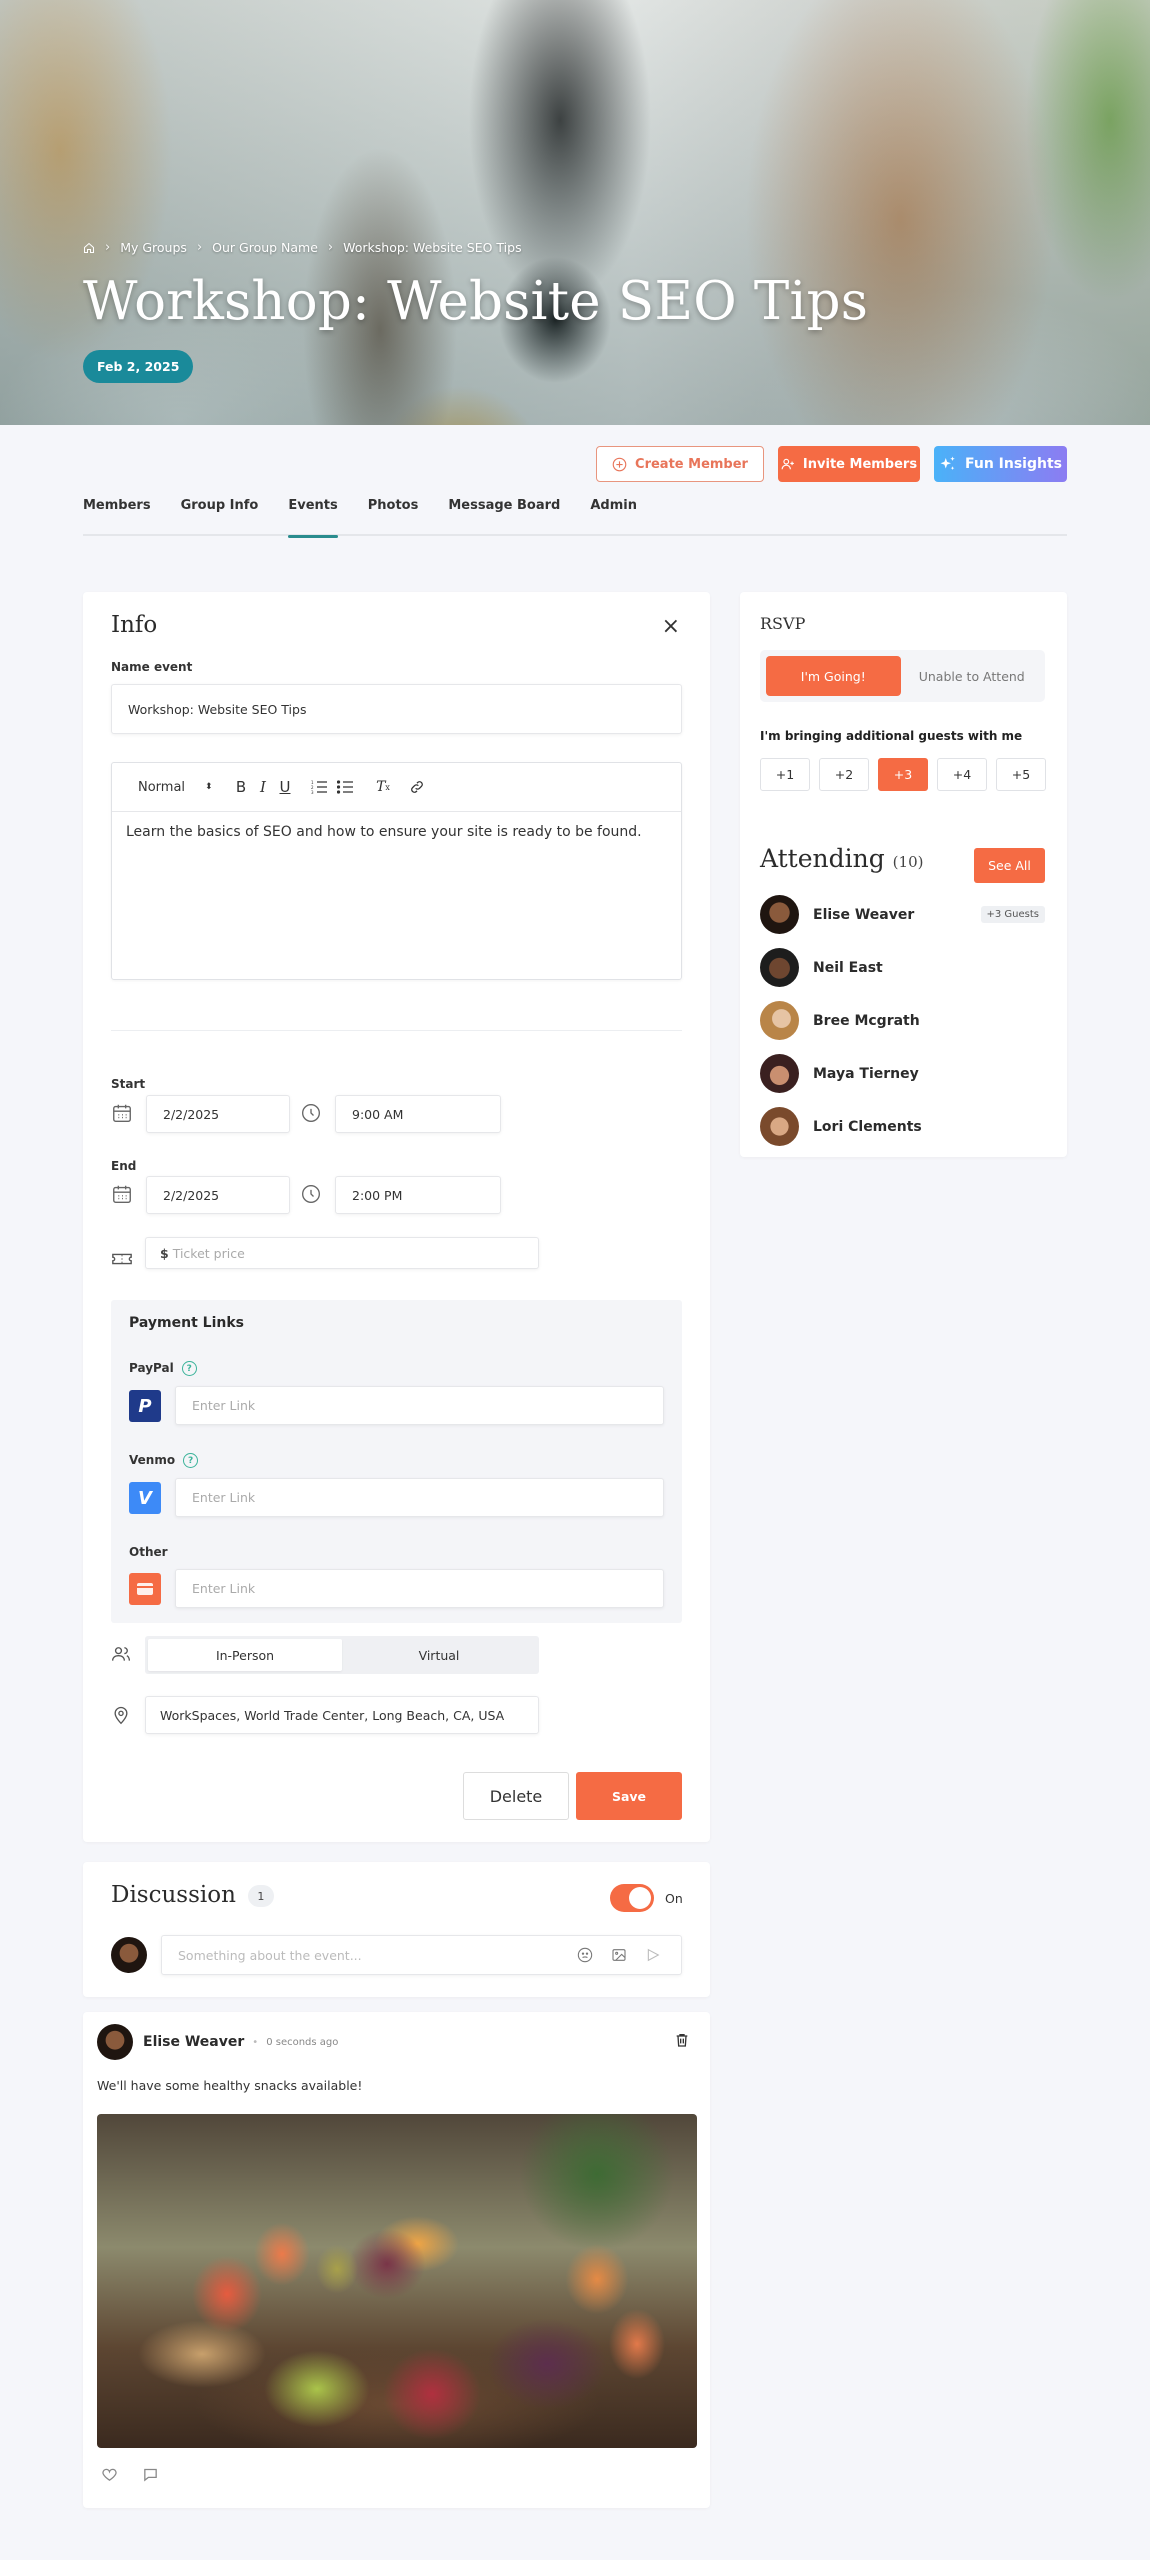  What do you see at coordinates (220, 514) in the screenshot?
I see `tab-group-info: Group Info` at bounding box center [220, 514].